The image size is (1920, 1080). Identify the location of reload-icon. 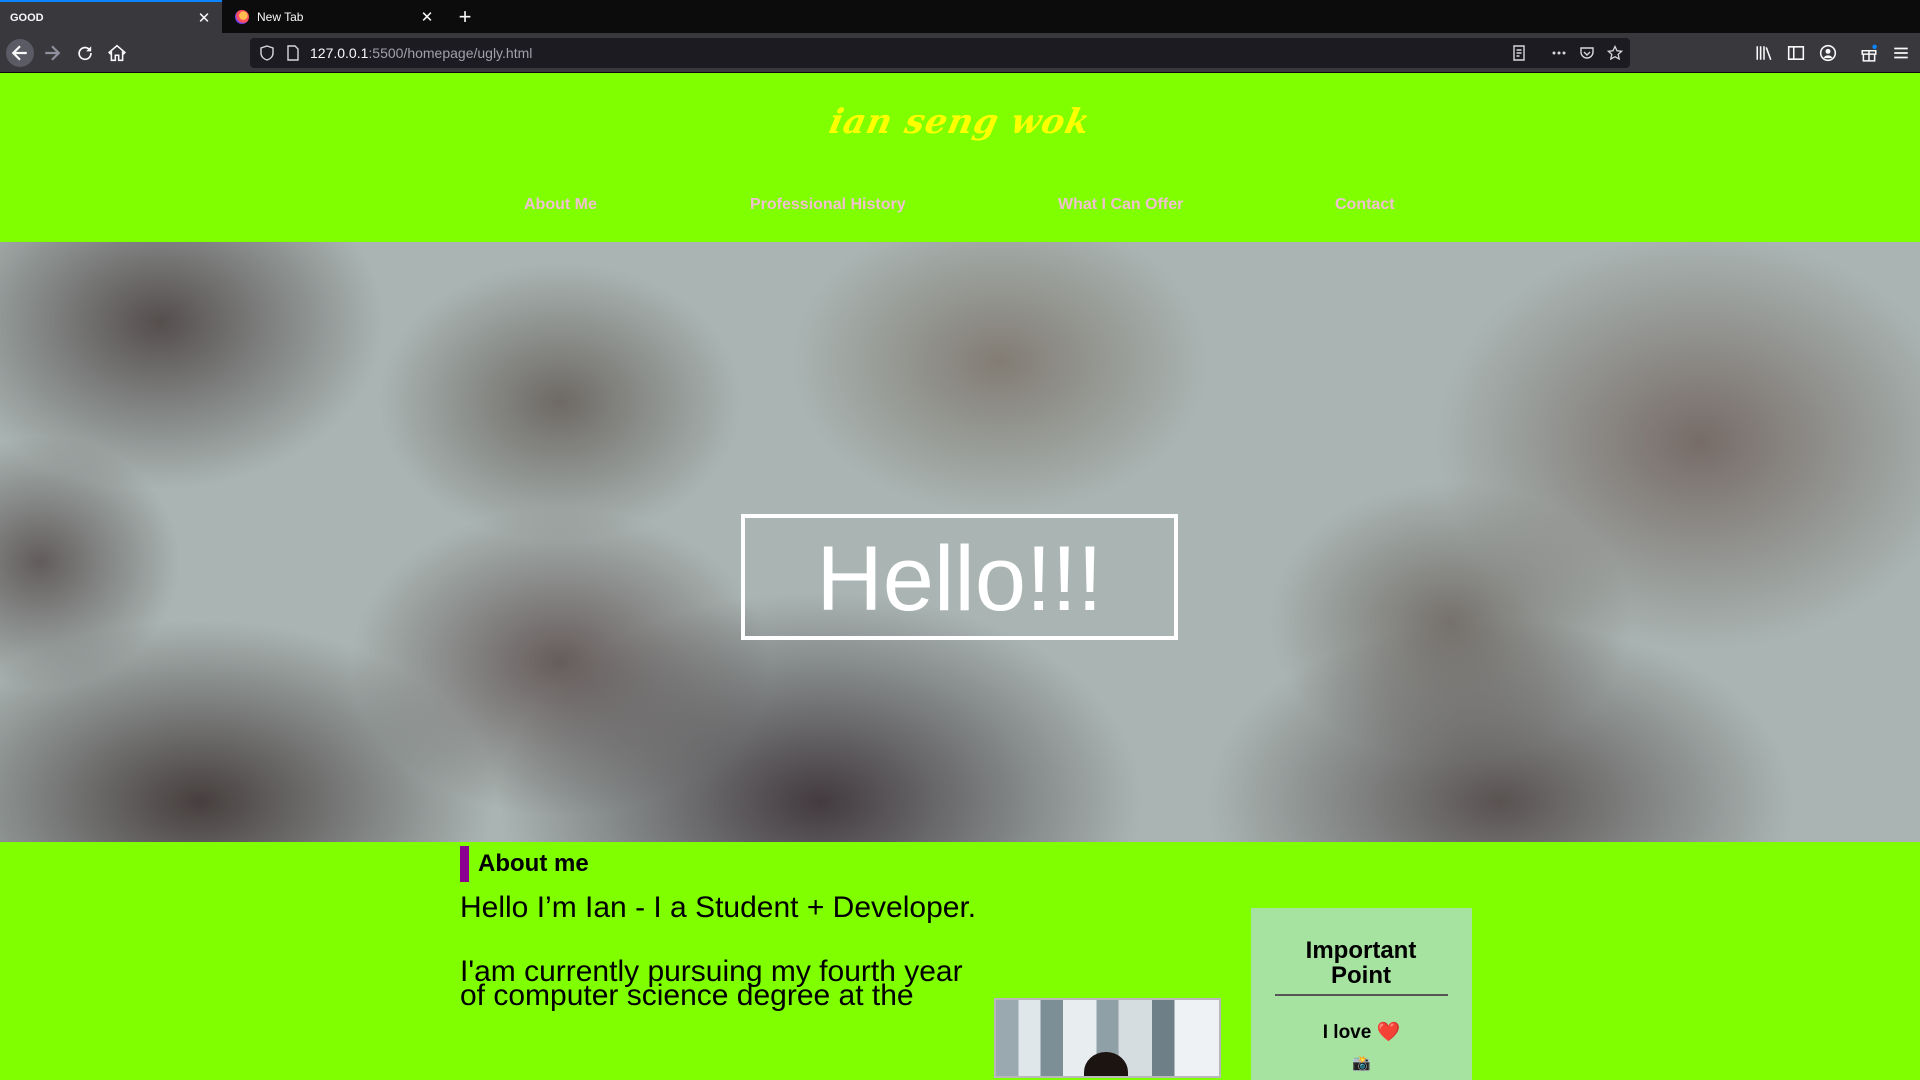
(85, 53).